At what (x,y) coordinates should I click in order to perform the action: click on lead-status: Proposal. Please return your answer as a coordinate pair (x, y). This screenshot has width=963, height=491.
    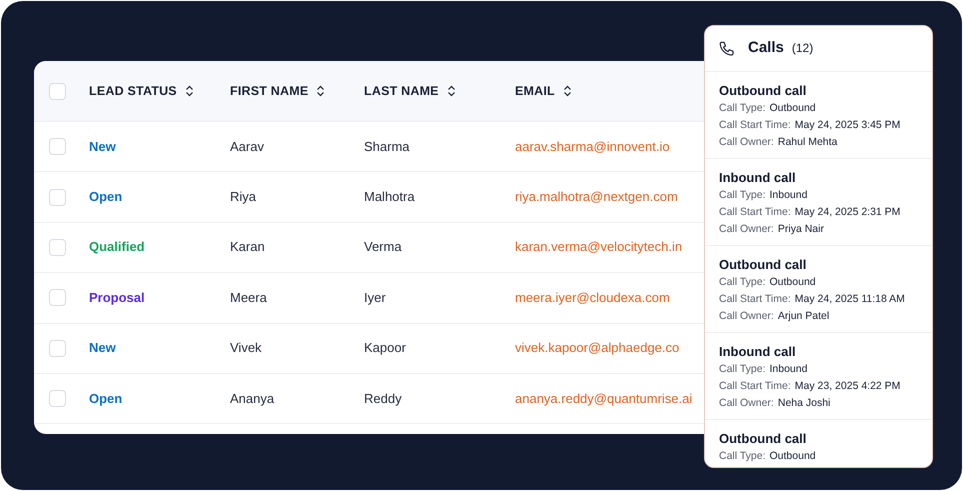
    Looking at the image, I should click on (117, 297).